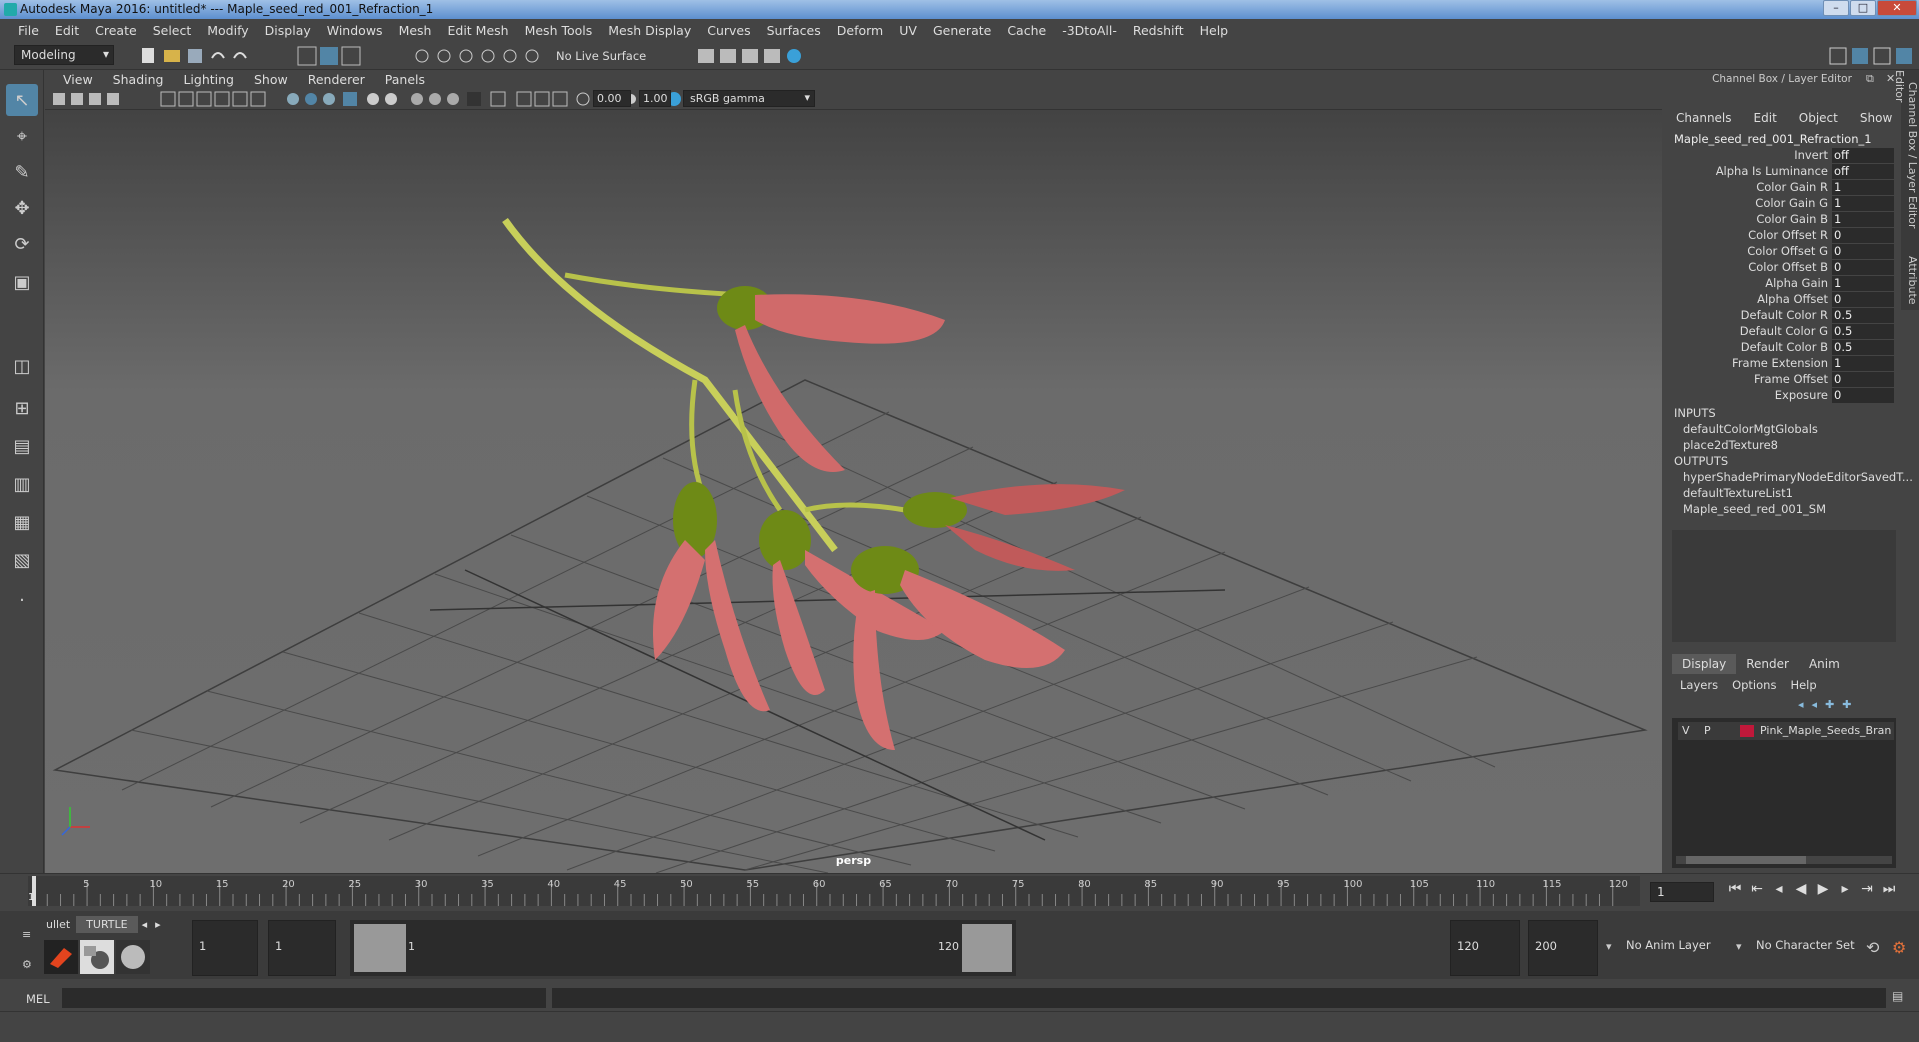 This screenshot has height=1042, width=1919. What do you see at coordinates (1158, 30) in the screenshot?
I see `menu-redshift: Redshift` at bounding box center [1158, 30].